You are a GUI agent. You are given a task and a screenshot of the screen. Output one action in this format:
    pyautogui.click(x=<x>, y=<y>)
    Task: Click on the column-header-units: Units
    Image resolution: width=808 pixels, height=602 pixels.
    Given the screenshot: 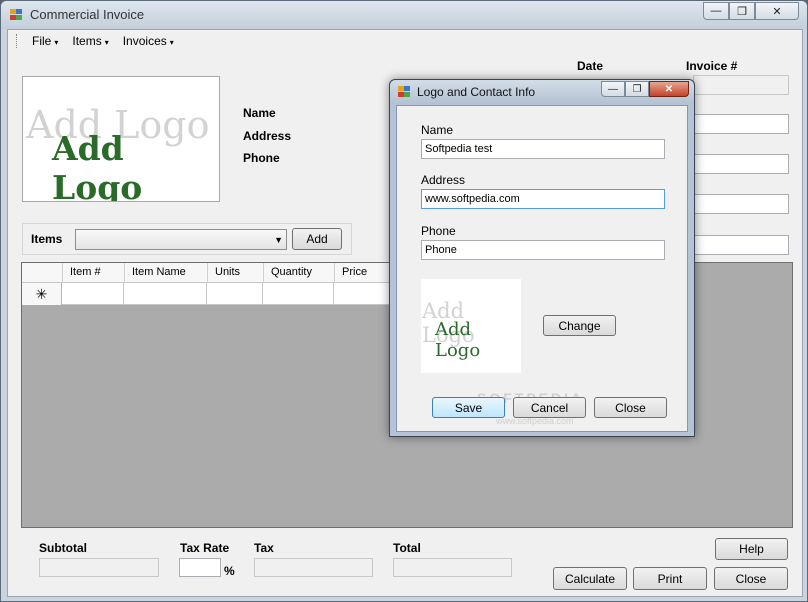 What is the action you would take?
    pyautogui.click(x=236, y=273)
    